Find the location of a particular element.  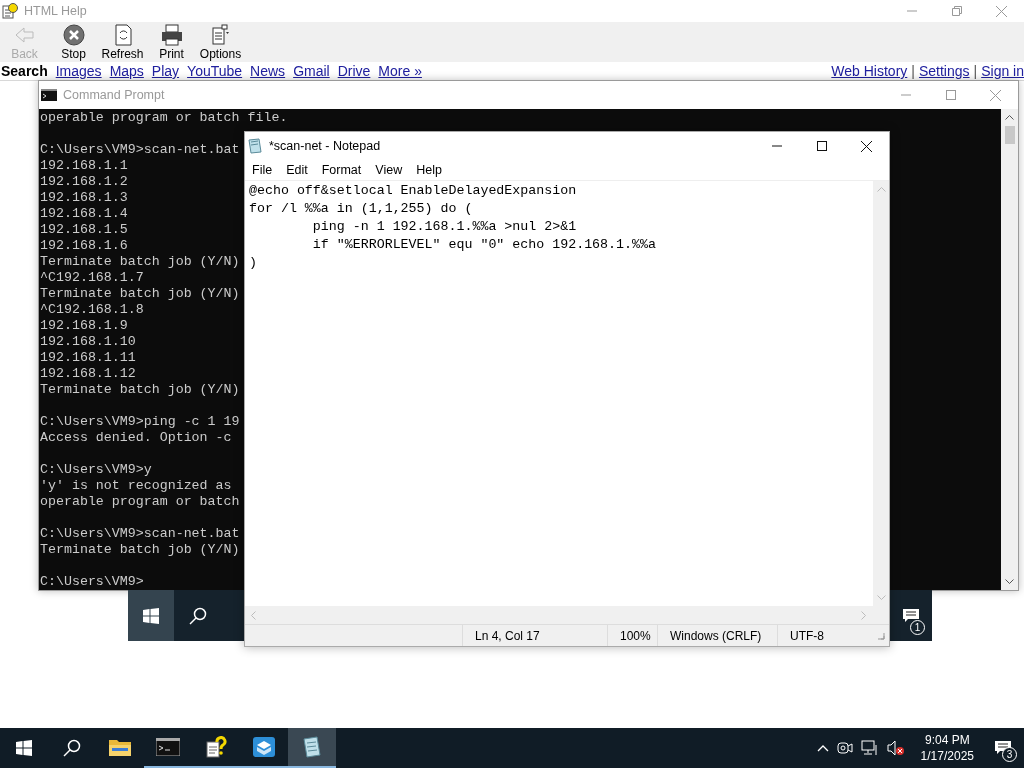

status-field: Ln 4, Col 17 is located at coordinates (534, 635).